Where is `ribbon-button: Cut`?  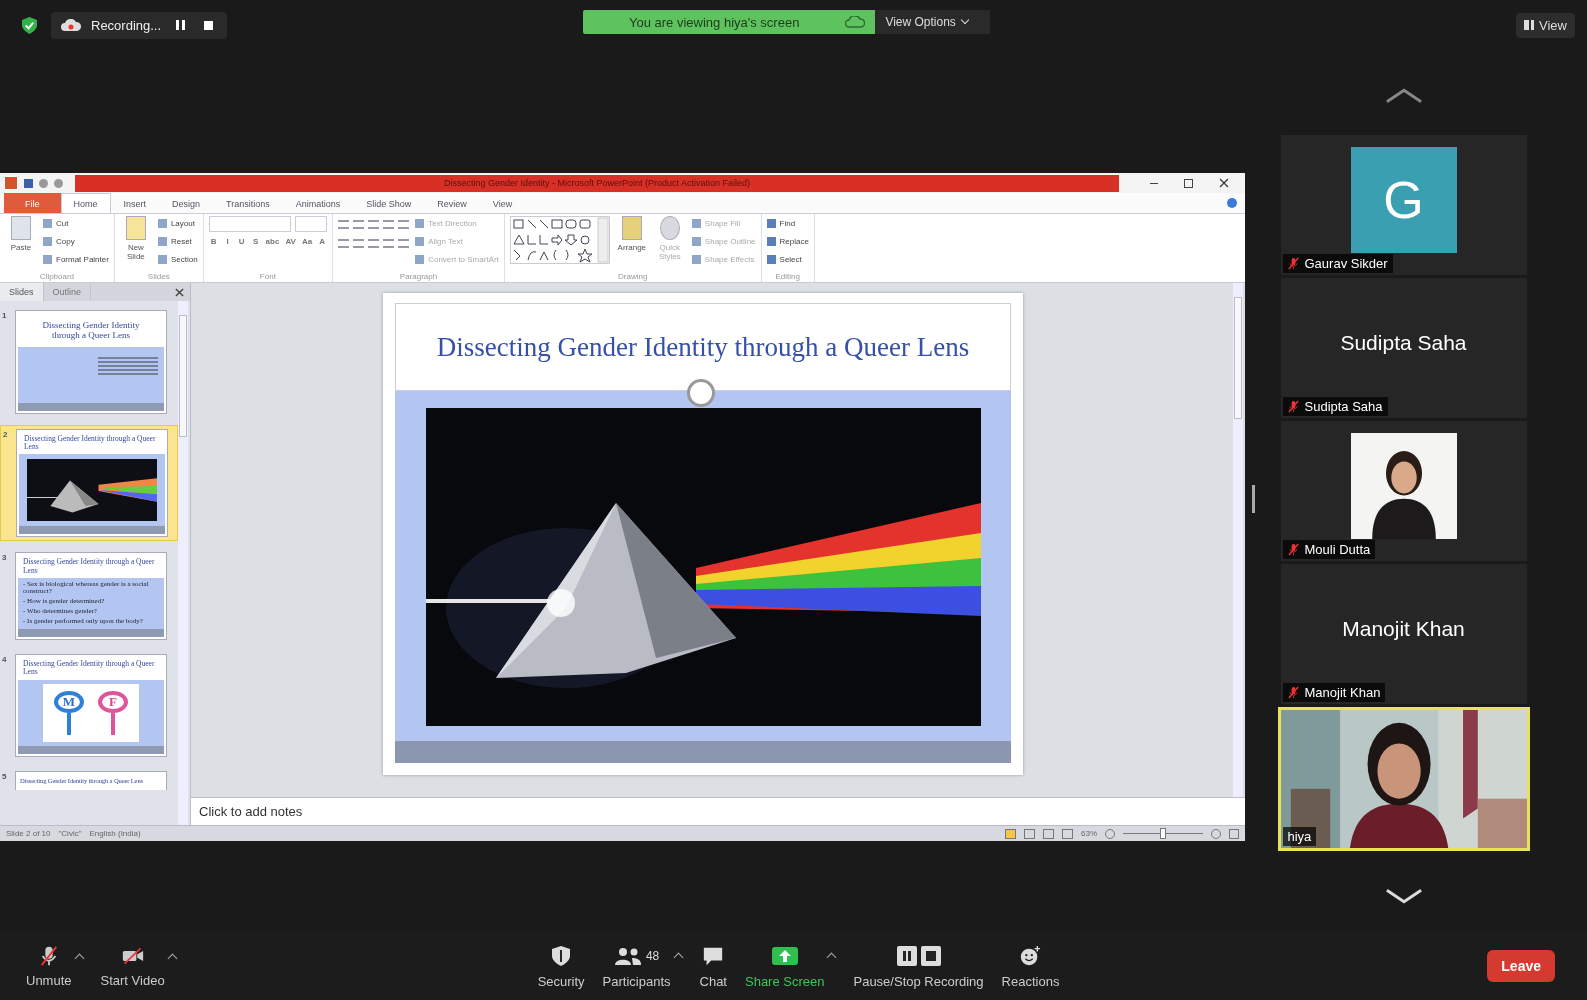 ribbon-button: Cut is located at coordinates (76, 223).